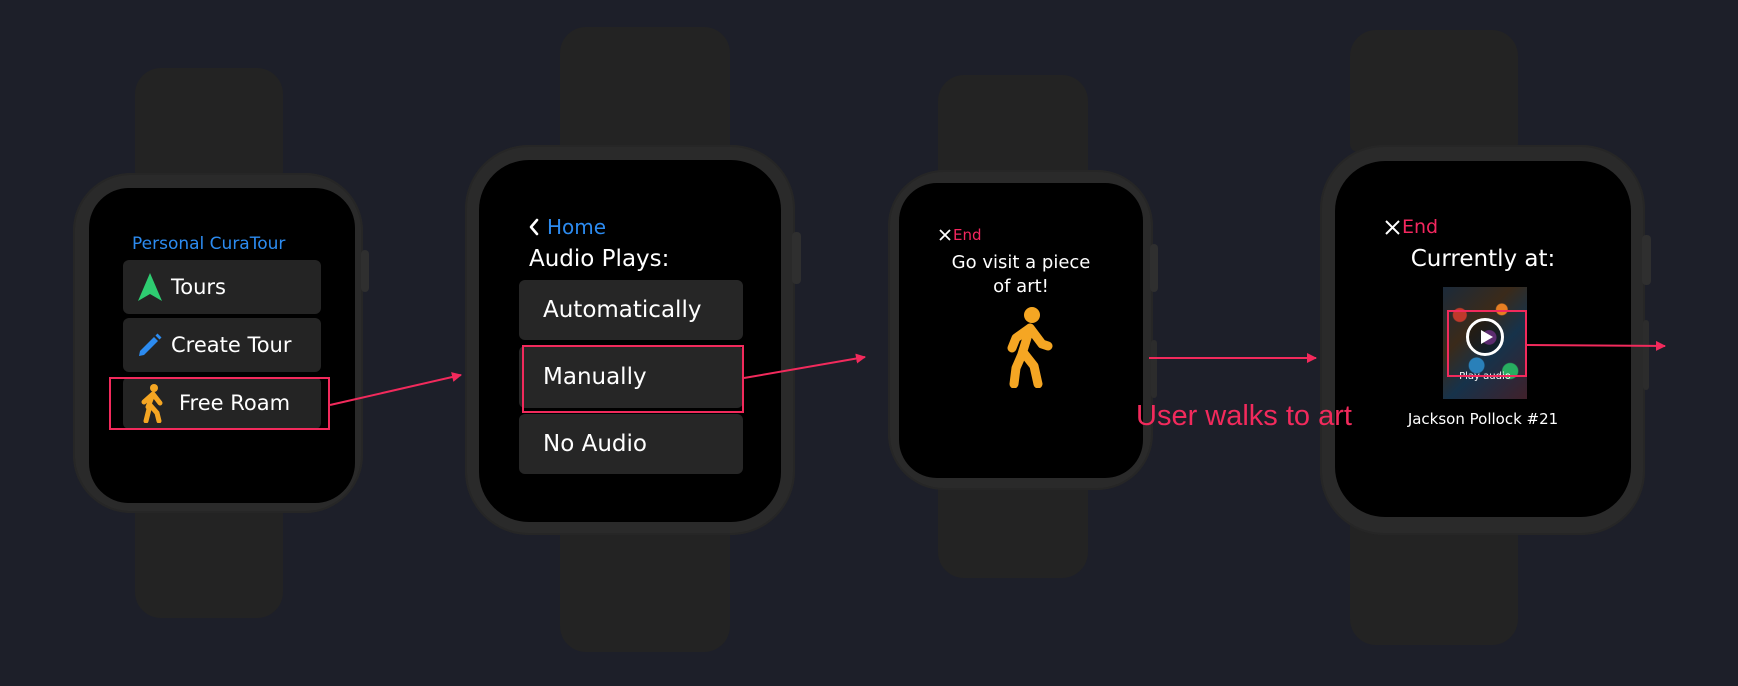 The height and width of the screenshot is (686, 1738). Describe the element at coordinates (1596, 345) in the screenshot. I see `arrow-current-next` at that location.